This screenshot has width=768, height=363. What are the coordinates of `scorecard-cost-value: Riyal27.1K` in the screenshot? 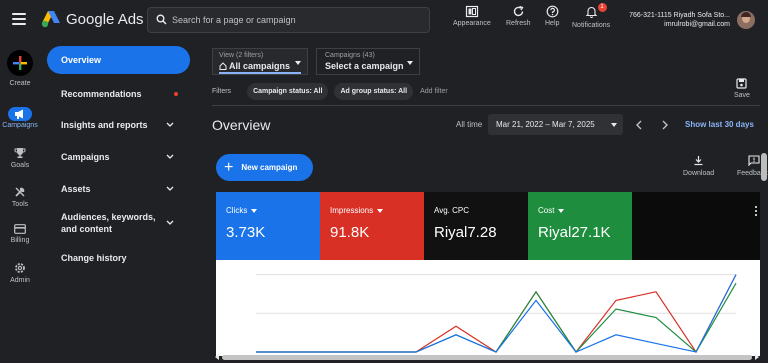 It's located at (574, 232).